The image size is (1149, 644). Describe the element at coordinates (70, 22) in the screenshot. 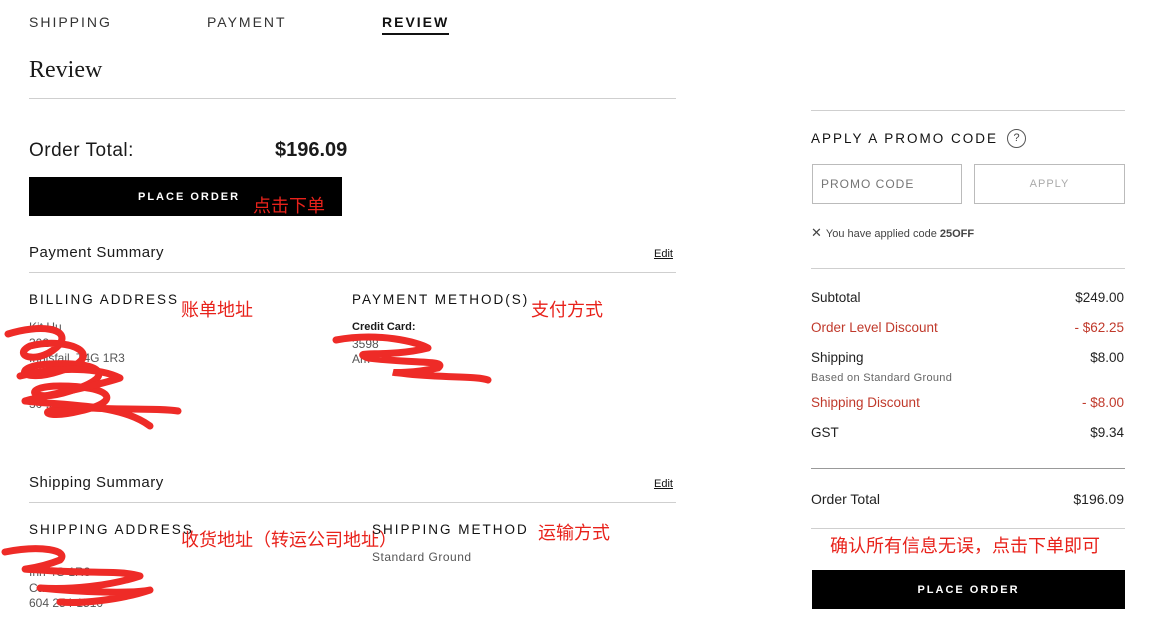

I see `step-shipping: SHIPPING` at that location.